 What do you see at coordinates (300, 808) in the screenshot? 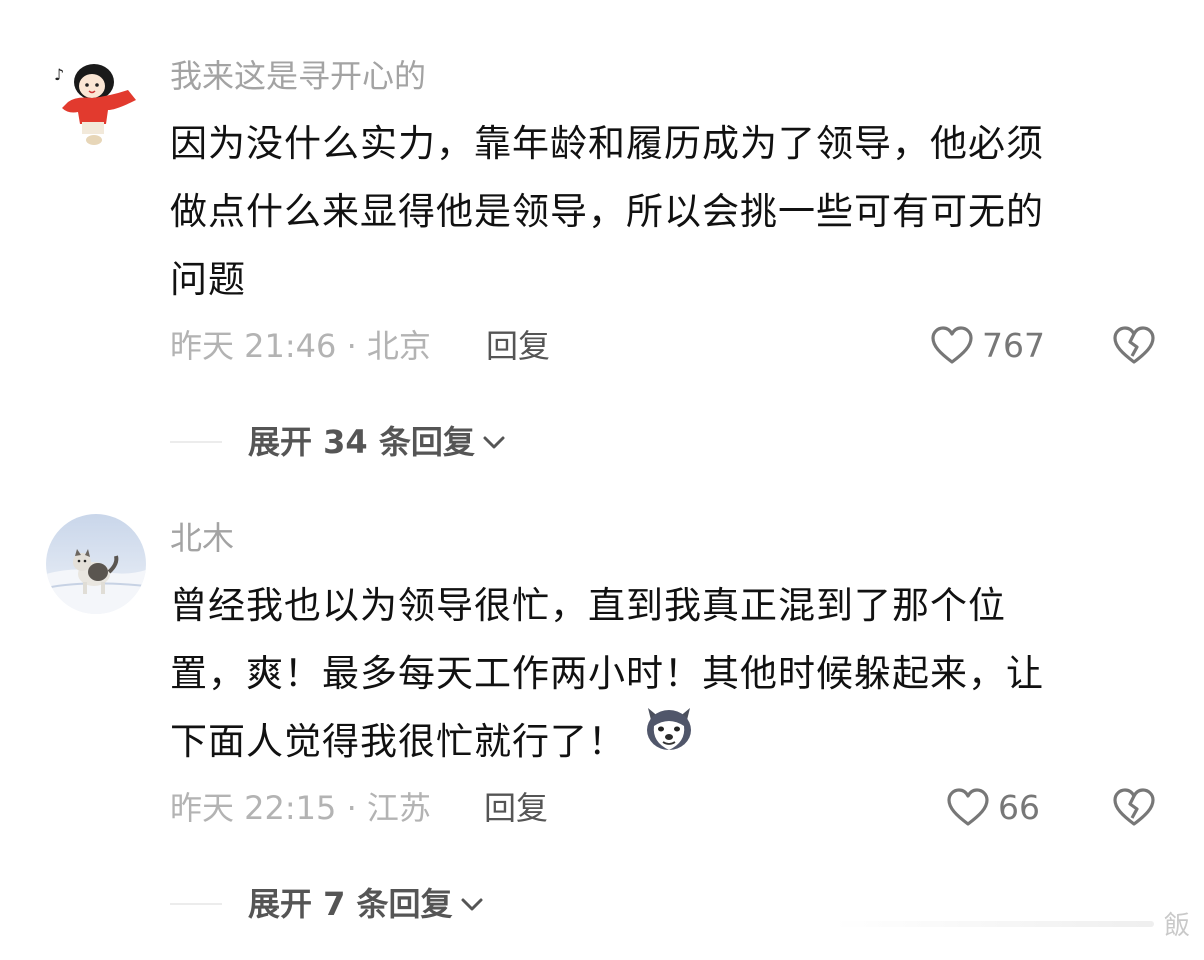
I see `timestamp-location: 昨天 22:15 · 江苏` at bounding box center [300, 808].